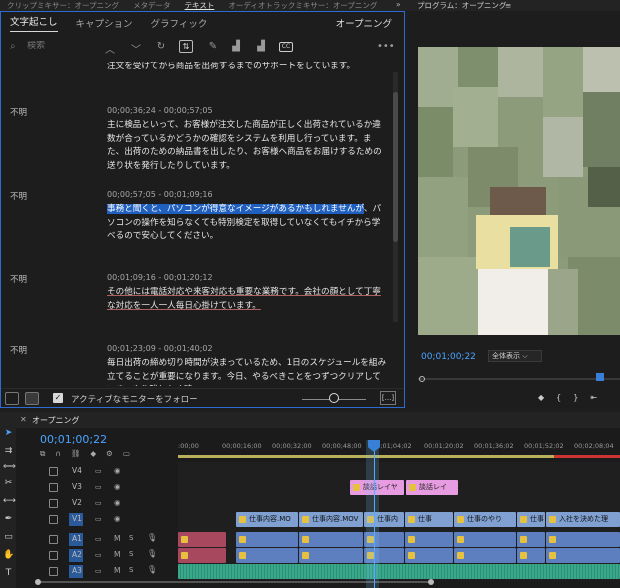  What do you see at coordinates (399, 571) in the screenshot?
I see `music-clip` at bounding box center [399, 571].